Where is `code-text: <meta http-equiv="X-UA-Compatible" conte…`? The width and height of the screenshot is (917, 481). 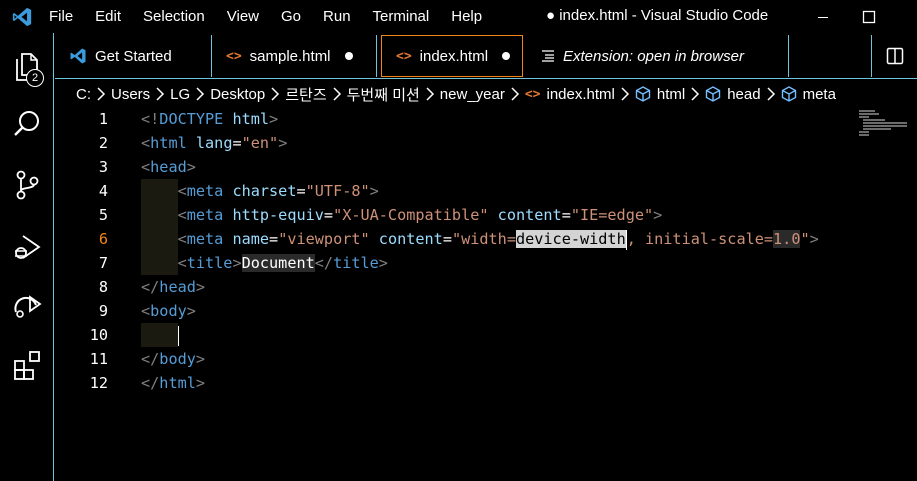
code-text: <meta http-equiv="X-UA-Compatible" conte… is located at coordinates (402, 215).